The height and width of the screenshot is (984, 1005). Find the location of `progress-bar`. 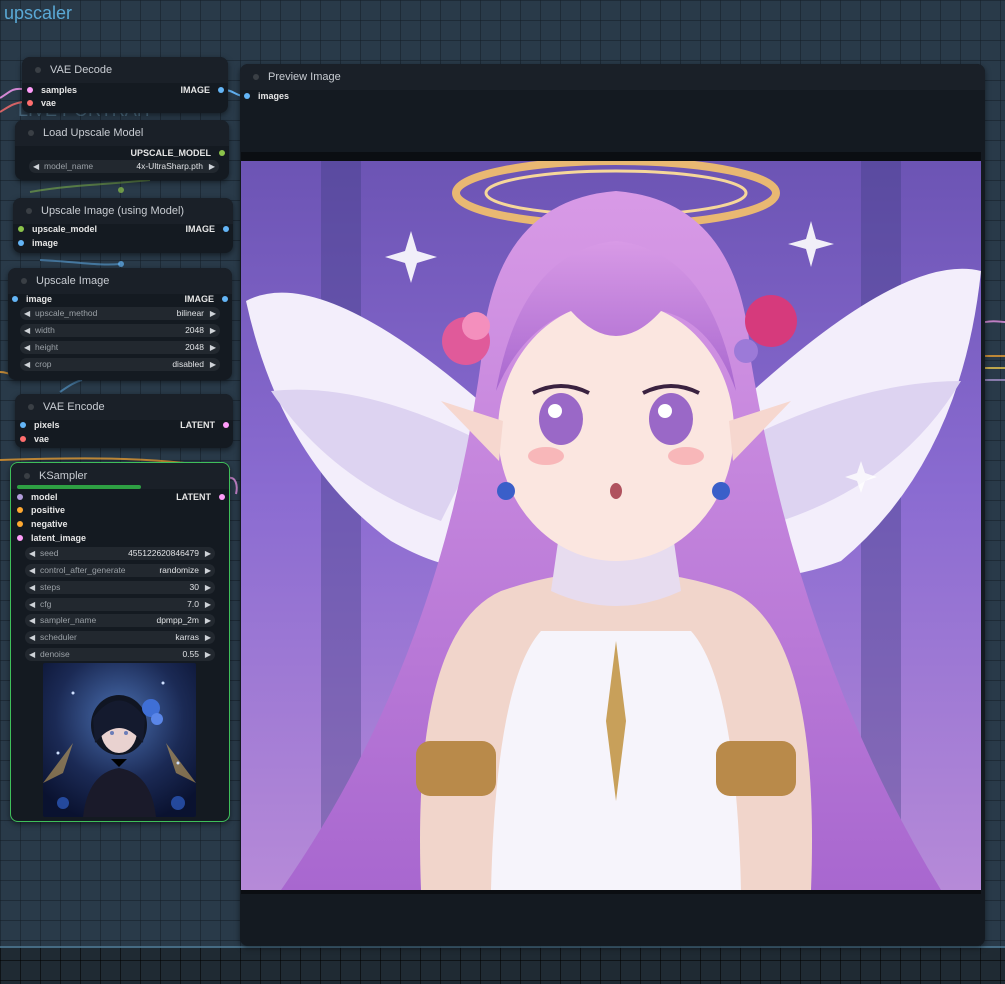

progress-bar is located at coordinates (120, 487).